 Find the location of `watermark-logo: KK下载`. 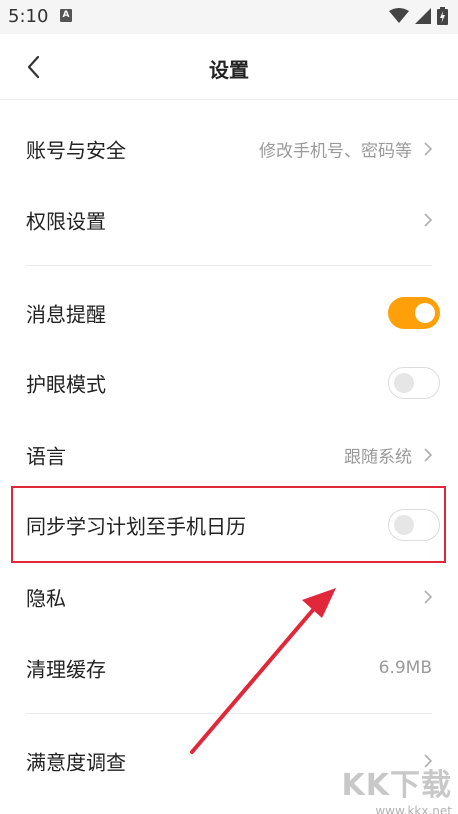

watermark-logo: KK下载 is located at coordinates (396, 785).